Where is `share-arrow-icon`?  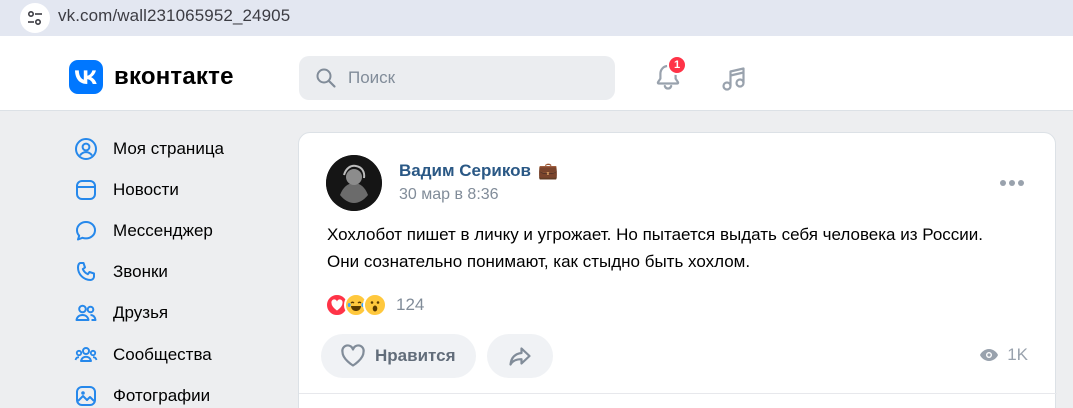
share-arrow-icon is located at coordinates (520, 356).